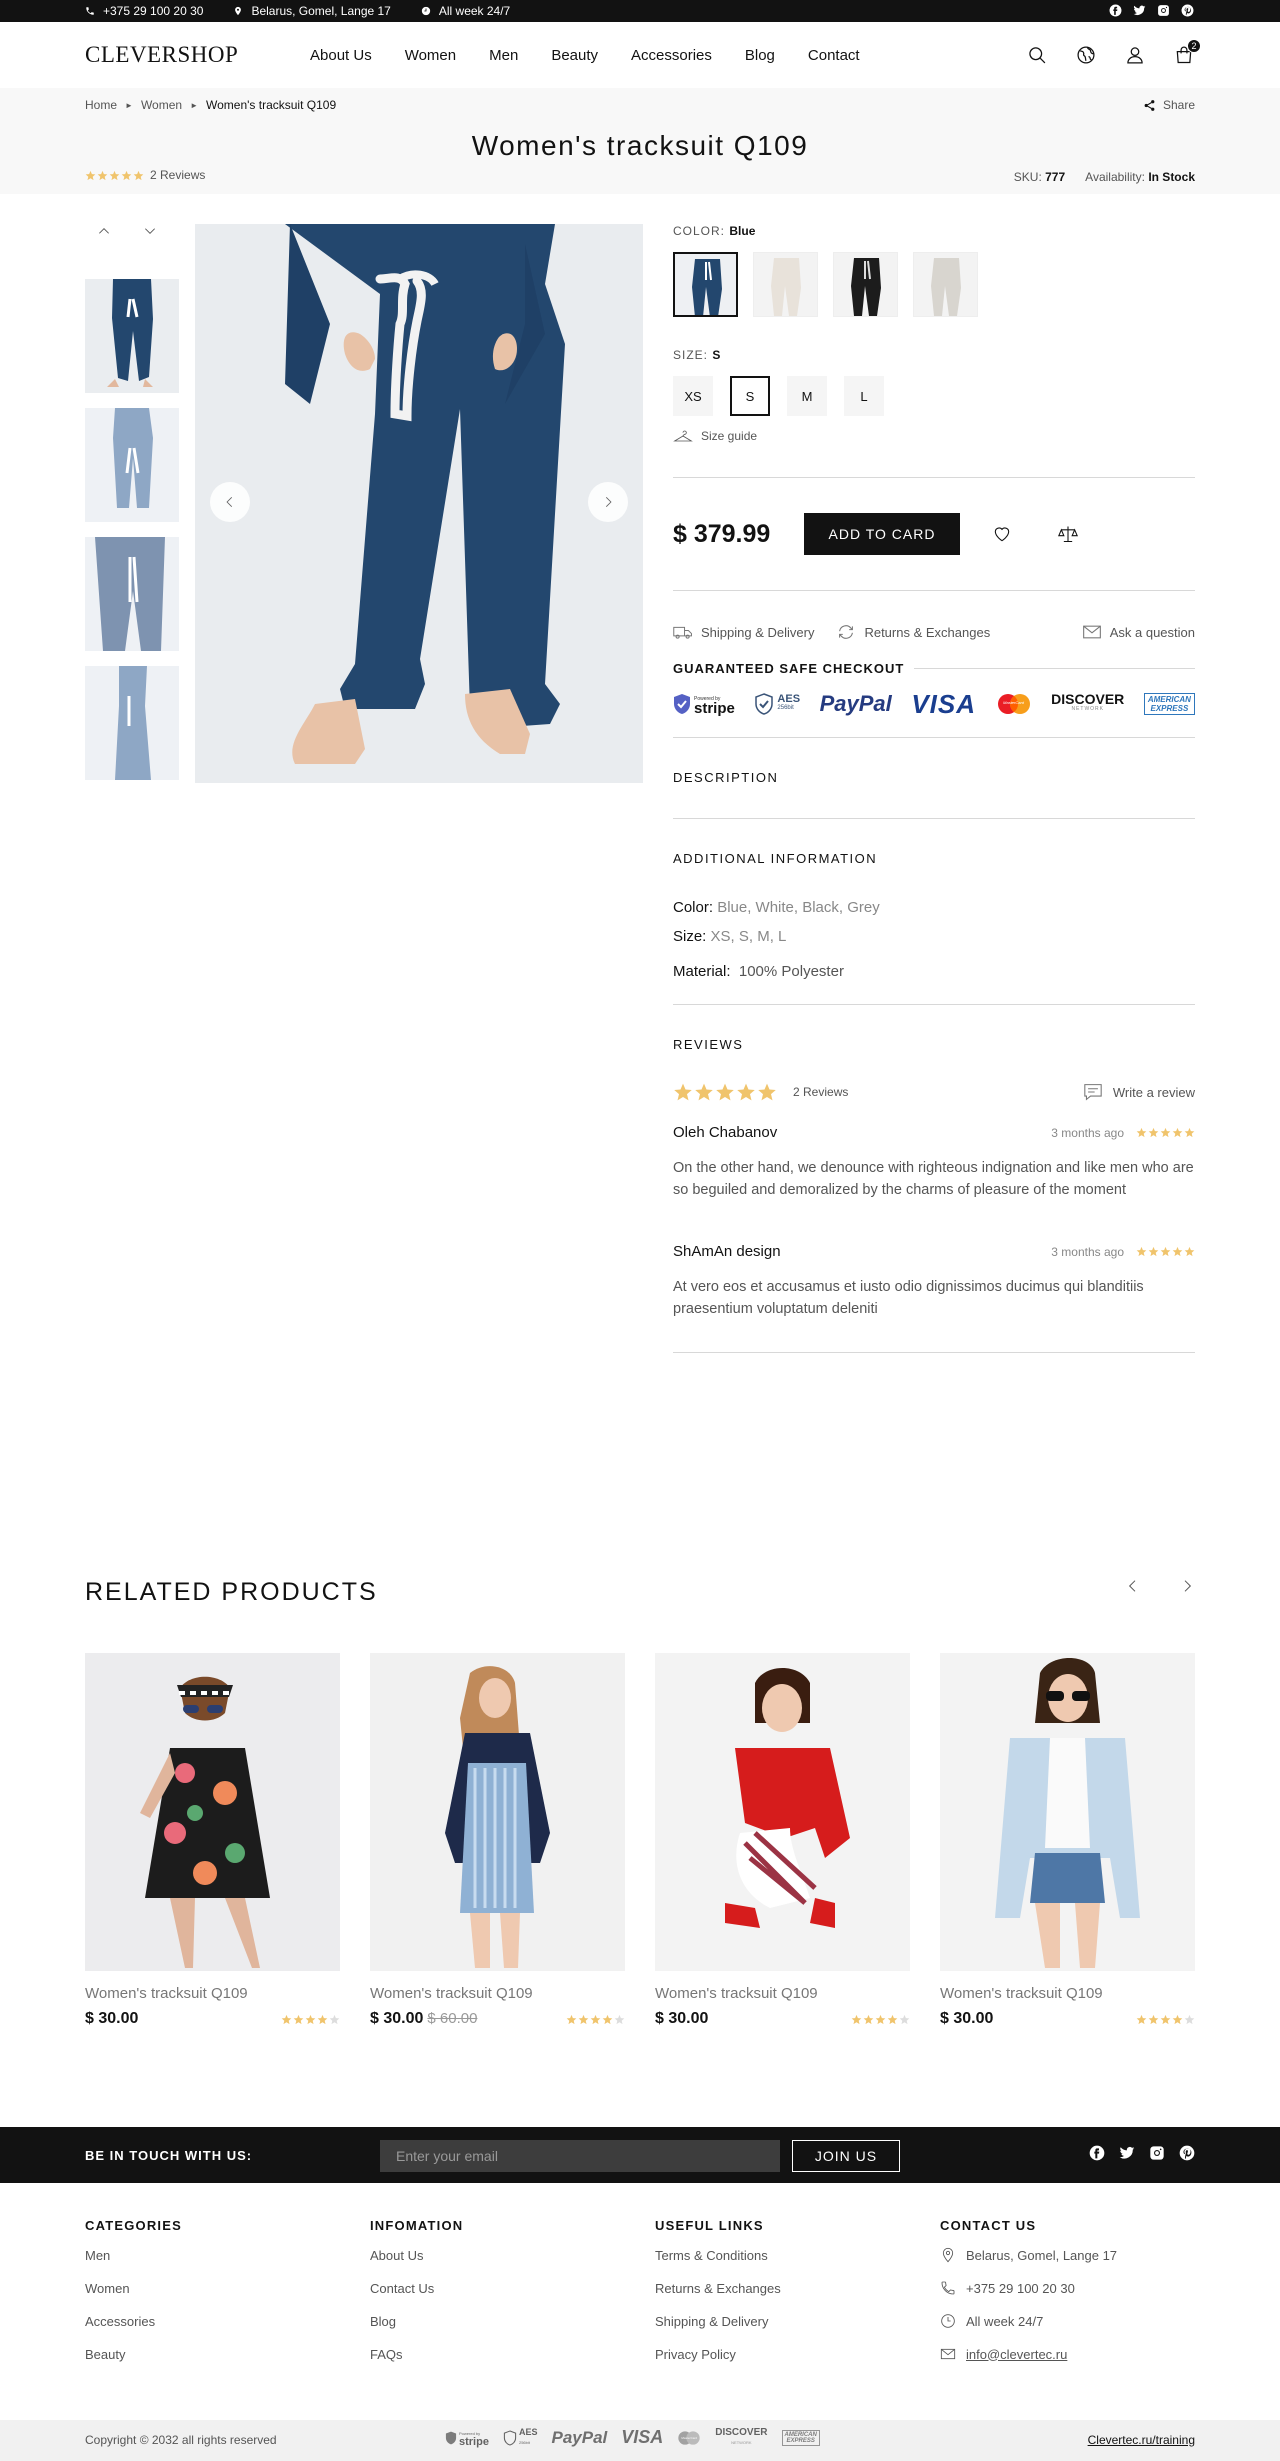  Describe the element at coordinates (1037, 55) in the screenshot. I see `search-icon` at that location.